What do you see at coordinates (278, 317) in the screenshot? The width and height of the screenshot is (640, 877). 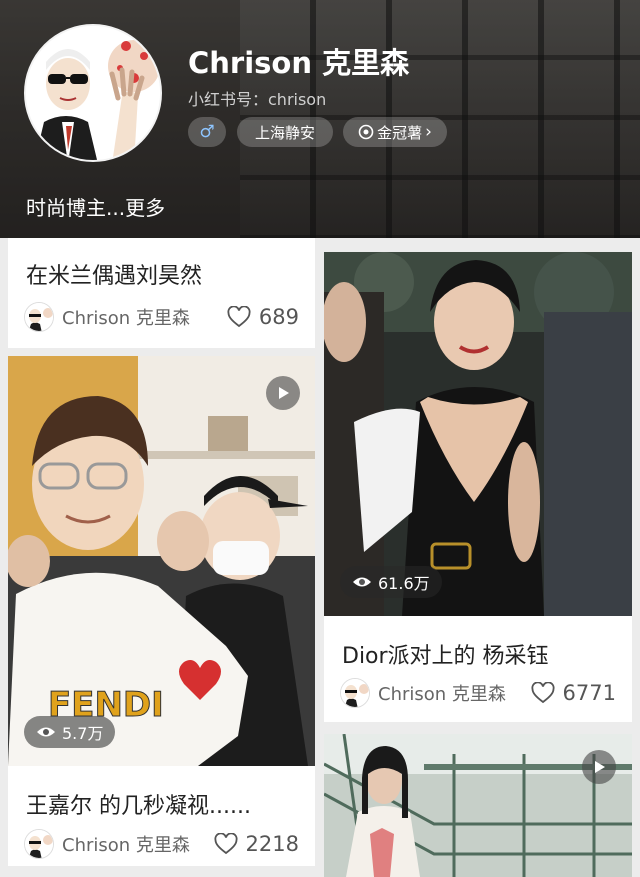 I see `like-count: 689` at bounding box center [278, 317].